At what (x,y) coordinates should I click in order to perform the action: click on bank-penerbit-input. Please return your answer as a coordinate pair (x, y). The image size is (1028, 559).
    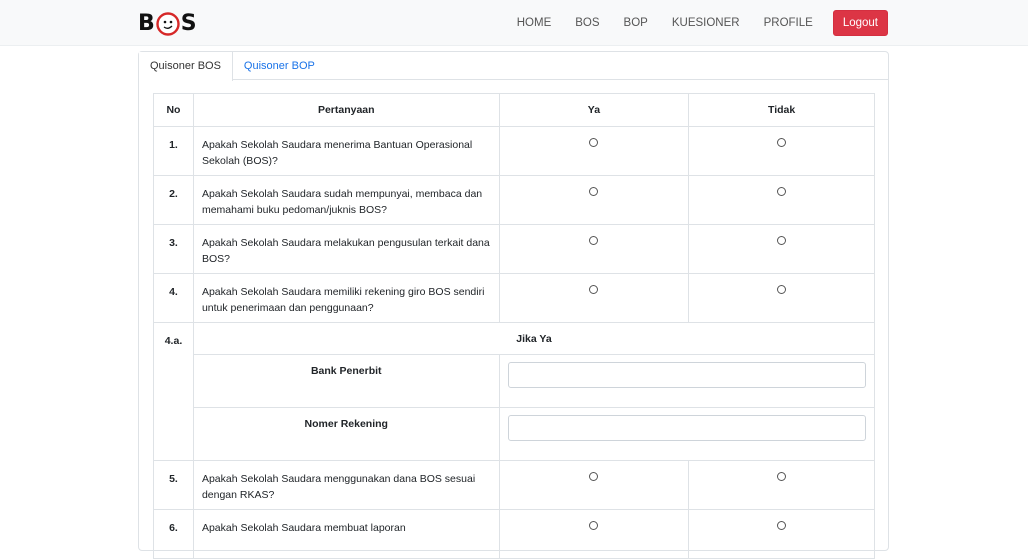
    Looking at the image, I should click on (686, 375).